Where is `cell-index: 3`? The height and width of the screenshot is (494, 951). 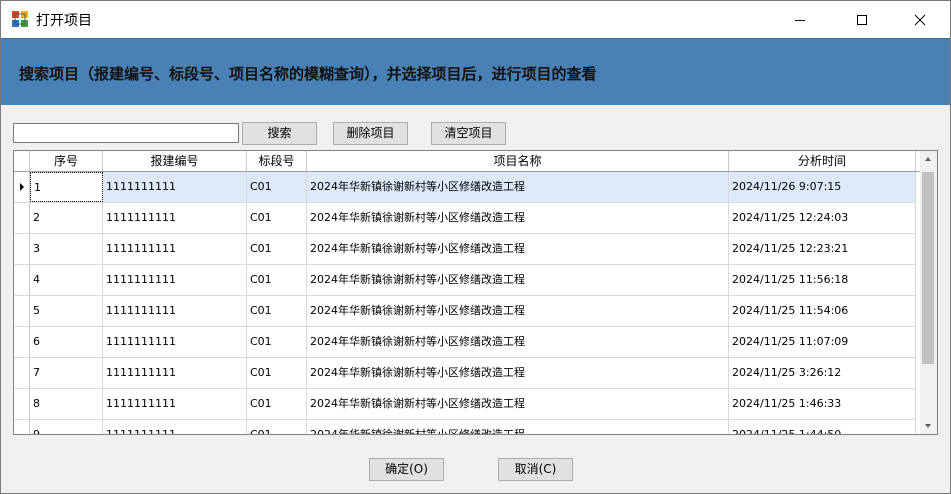
cell-index: 3 is located at coordinates (66, 249).